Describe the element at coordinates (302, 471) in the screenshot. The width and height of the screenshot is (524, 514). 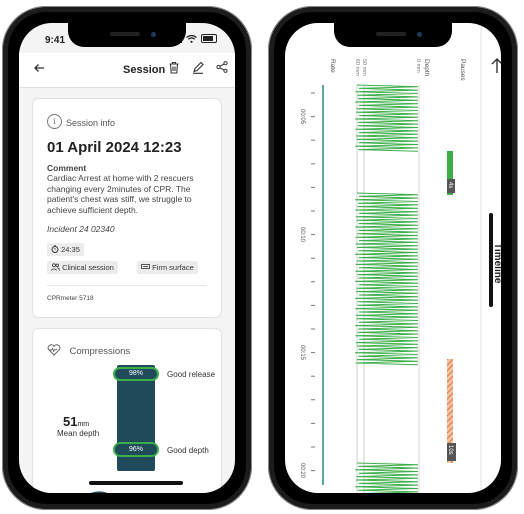
I see `time-tick-label: 00:20` at that location.